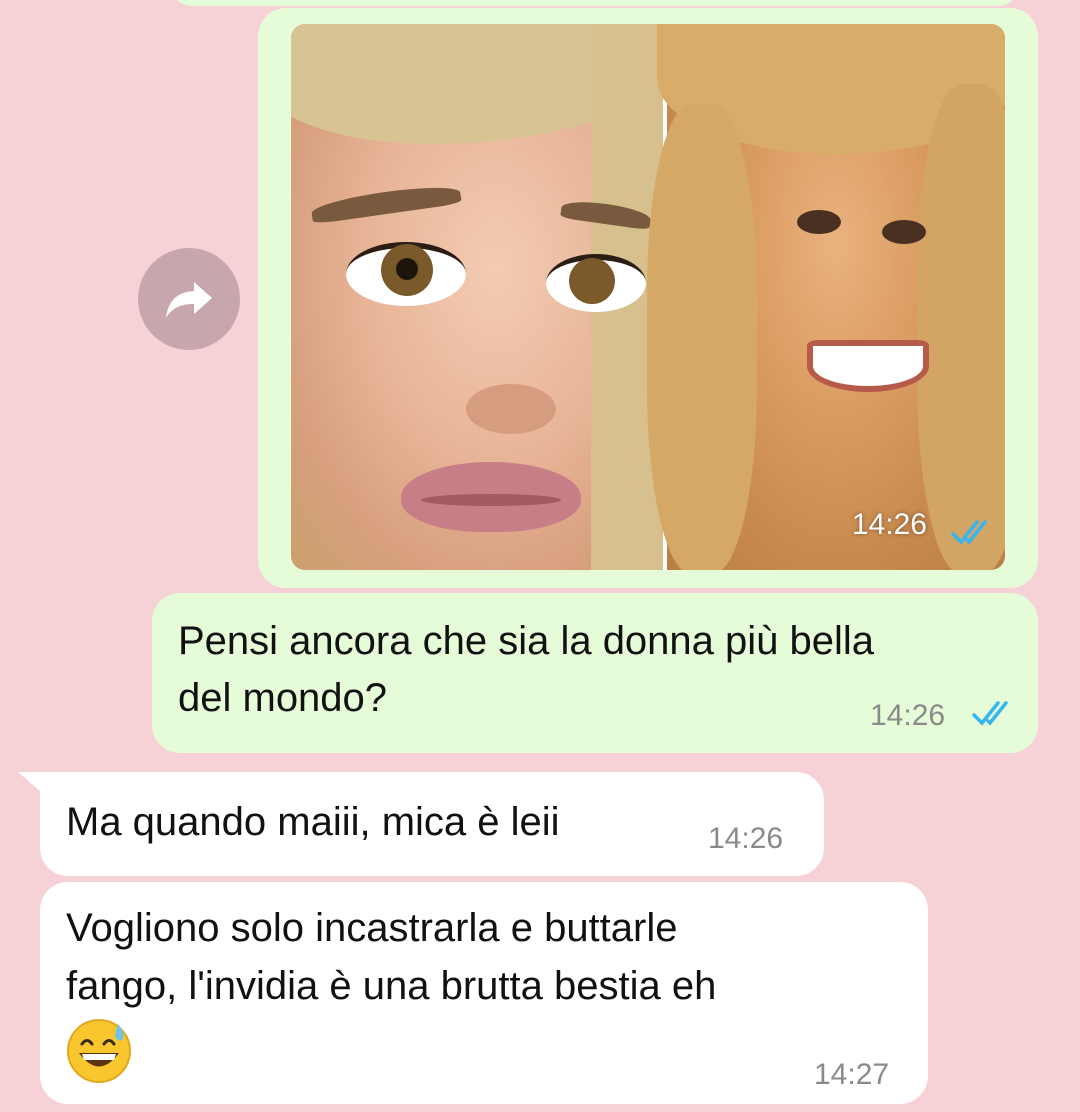 This screenshot has width=1080, height=1112. I want to click on message-text-line: del mondo?, so click(283, 698).